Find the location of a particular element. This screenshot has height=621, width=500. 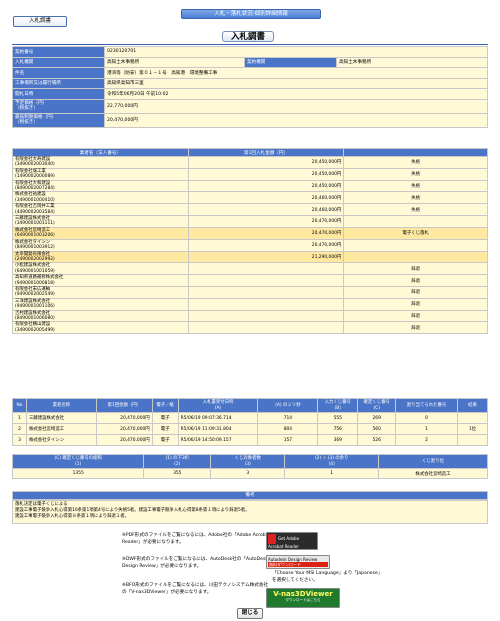

info-label: 件名 is located at coordinates (58, 73).